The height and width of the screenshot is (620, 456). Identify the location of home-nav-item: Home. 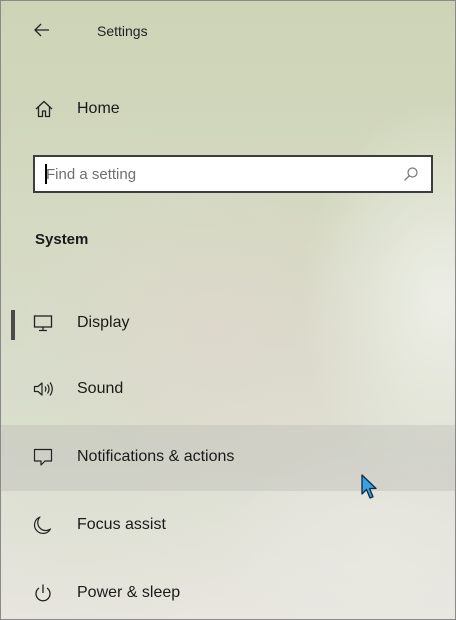
(228, 109).